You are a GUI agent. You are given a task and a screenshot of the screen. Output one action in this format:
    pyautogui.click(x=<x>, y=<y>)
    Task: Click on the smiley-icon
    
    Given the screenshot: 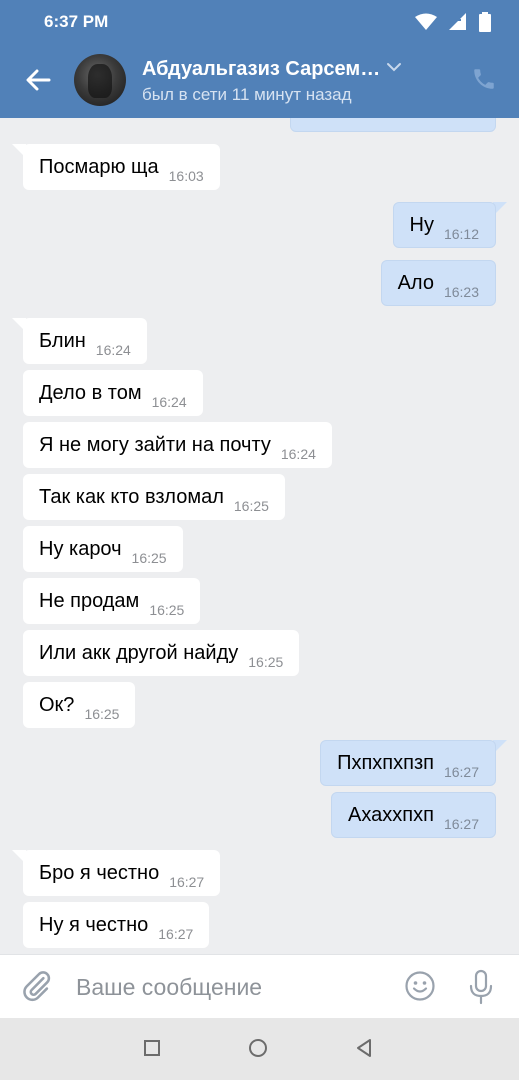 What is the action you would take?
    pyautogui.click(x=420, y=986)
    